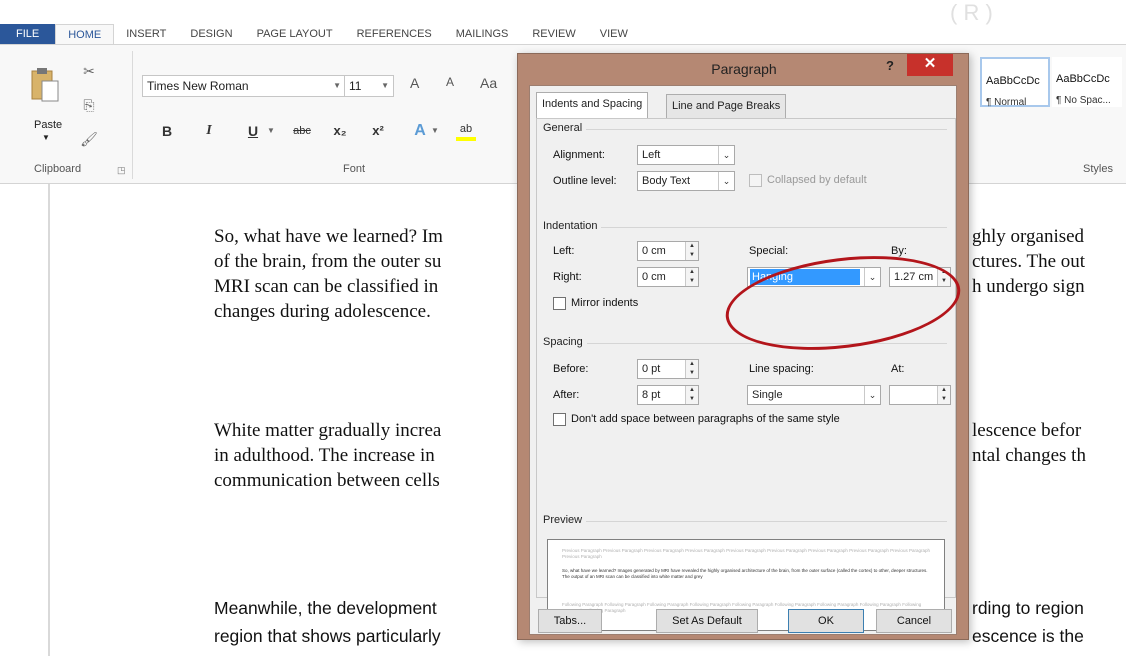 This screenshot has height=656, width=1126. I want to click on tab-review: REVIEW, so click(553, 34).